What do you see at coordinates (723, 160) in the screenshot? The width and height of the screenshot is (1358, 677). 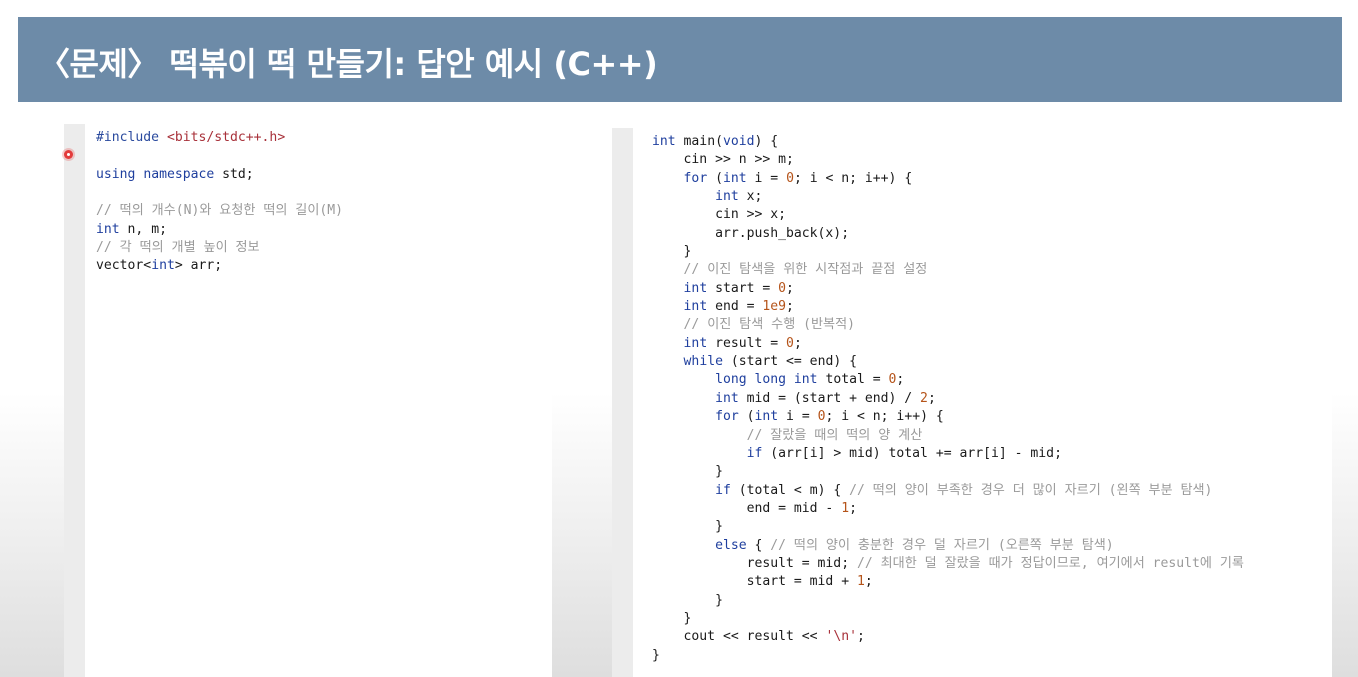 I see `code-token: cin >> n >> m;` at bounding box center [723, 160].